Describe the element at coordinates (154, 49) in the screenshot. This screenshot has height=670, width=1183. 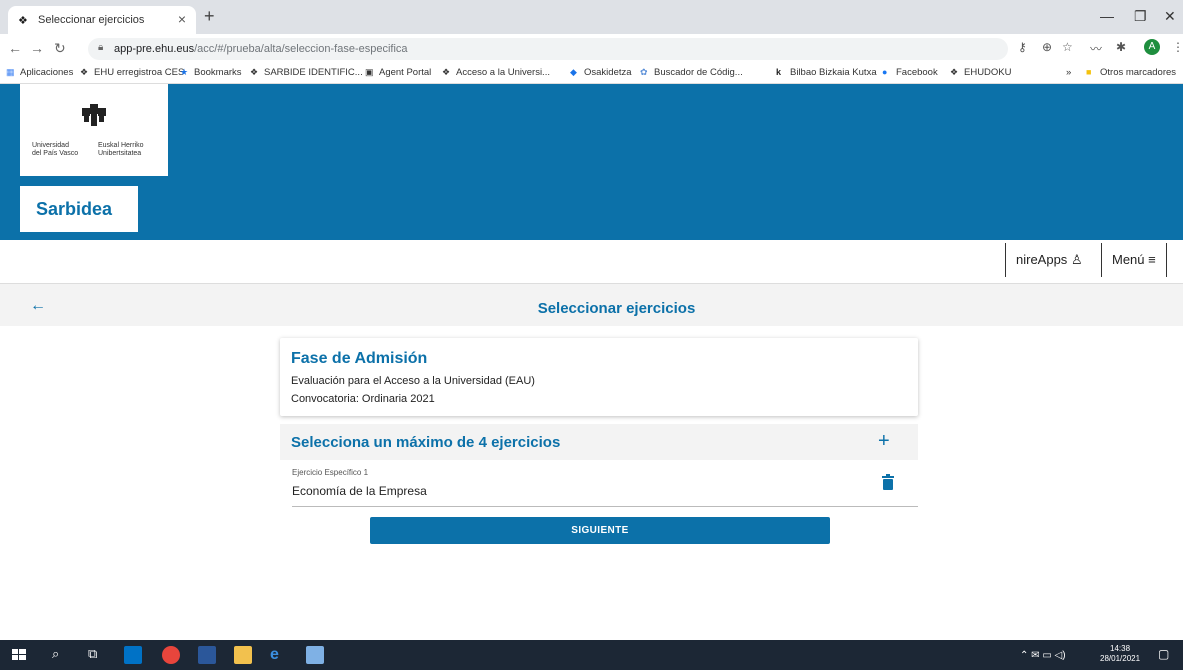
I see `url-host: app-pre.ehu.eus` at that location.